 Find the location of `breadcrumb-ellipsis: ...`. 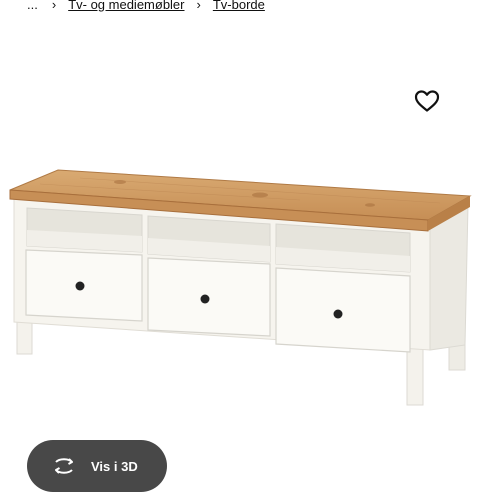

breadcrumb-ellipsis: ... is located at coordinates (32, 6).